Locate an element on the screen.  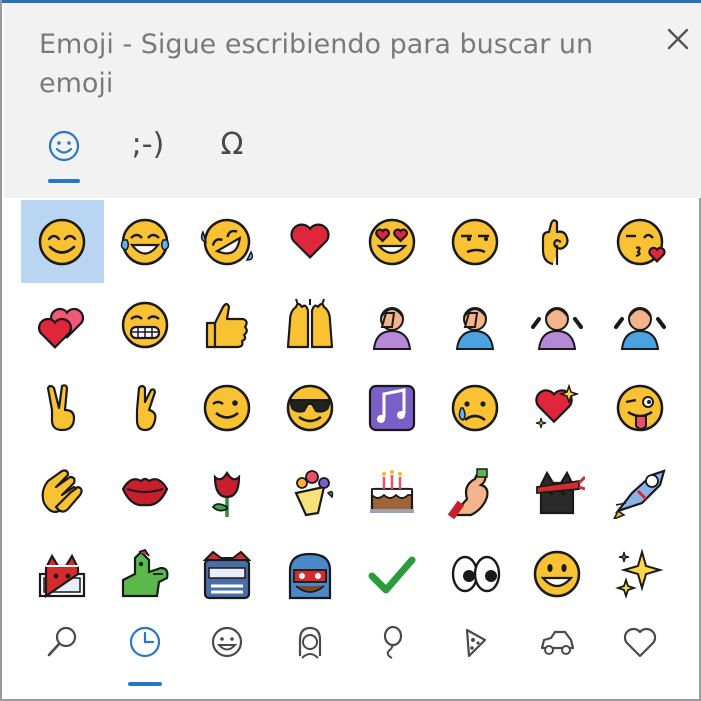
emoji-astro-cat is located at coordinates (640, 490).